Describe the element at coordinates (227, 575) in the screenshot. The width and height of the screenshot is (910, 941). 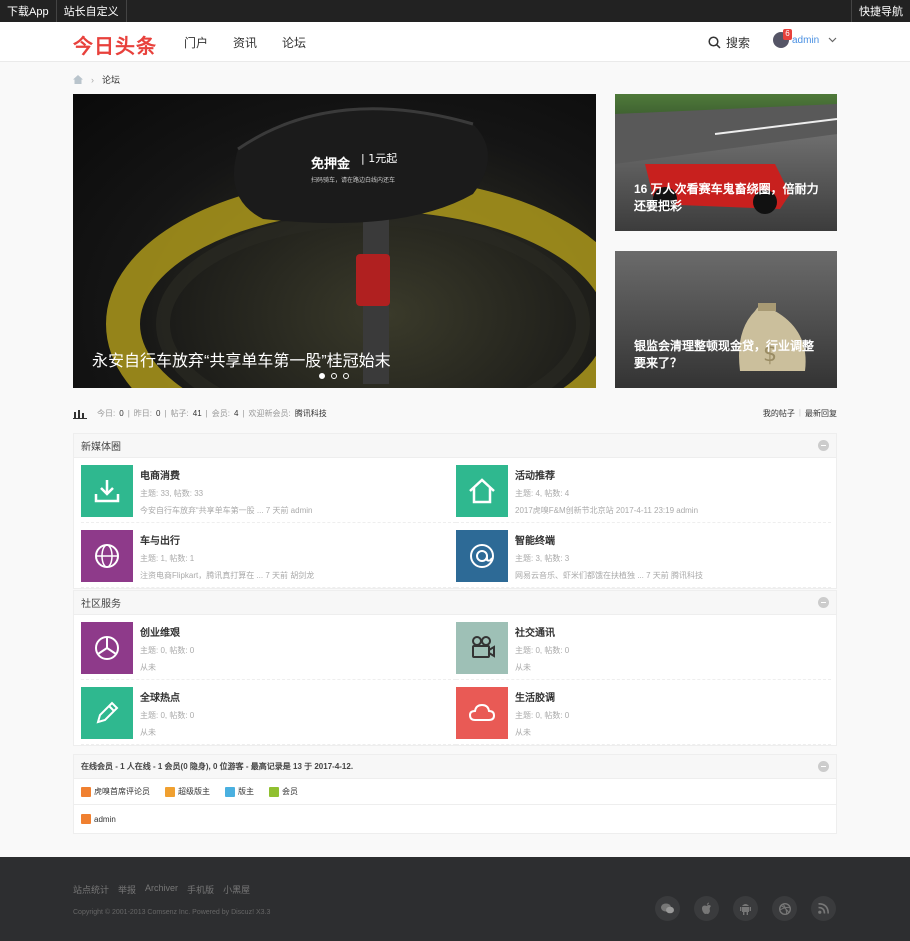
I see `forum-last-post: 注资电商Flipkart，腾讯真打算在 ... 7 天前 胡剑龙` at that location.